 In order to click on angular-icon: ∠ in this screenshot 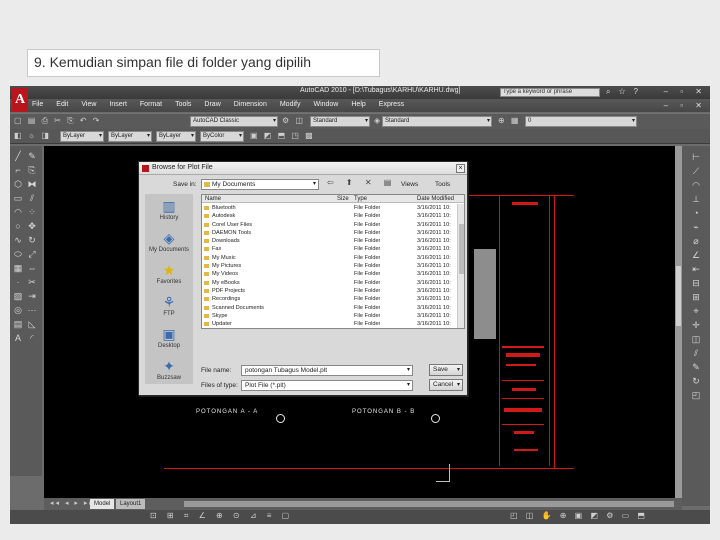, I will do `click(696, 255)`.